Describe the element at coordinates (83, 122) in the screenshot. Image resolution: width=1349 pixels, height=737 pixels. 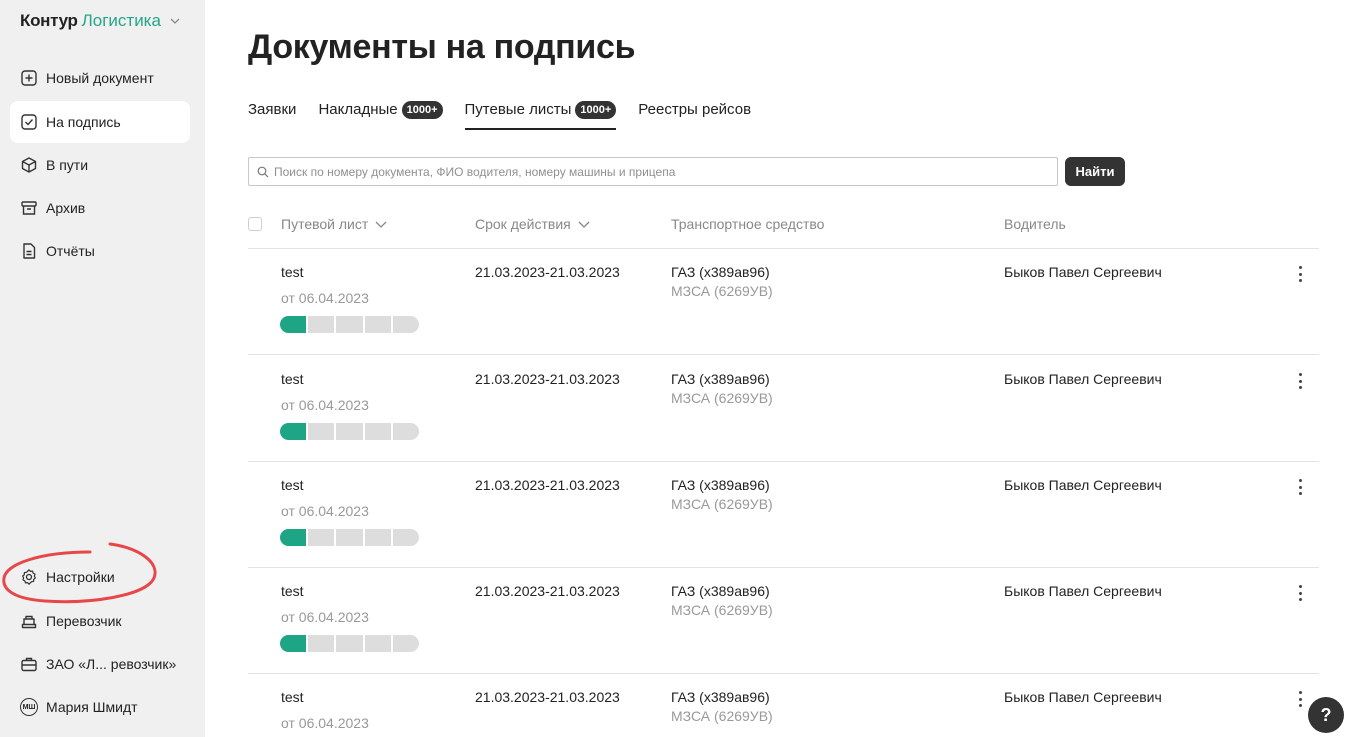
I see `sidebar-item-label: На подпись` at that location.